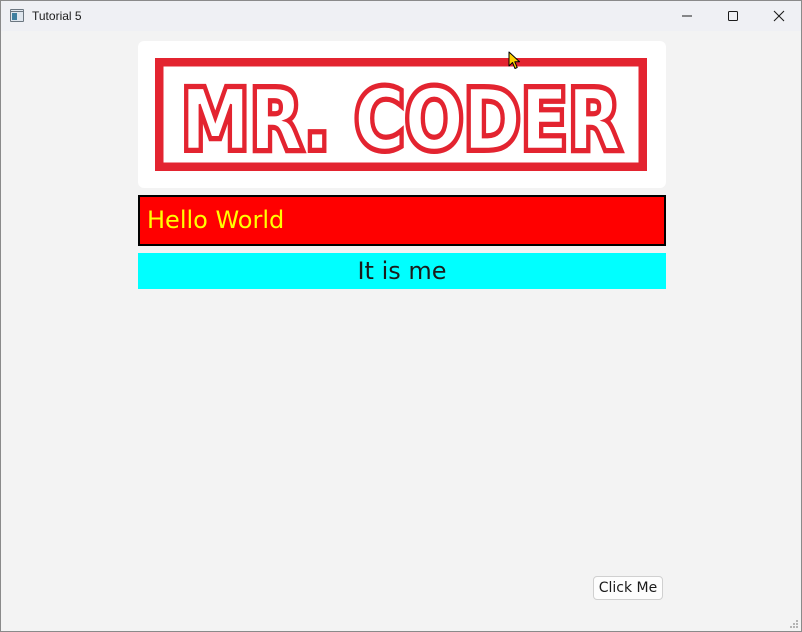 Image resolution: width=802 pixels, height=632 pixels. What do you see at coordinates (402, 271) in the screenshot?
I see `it-is-me-label: It is me` at bounding box center [402, 271].